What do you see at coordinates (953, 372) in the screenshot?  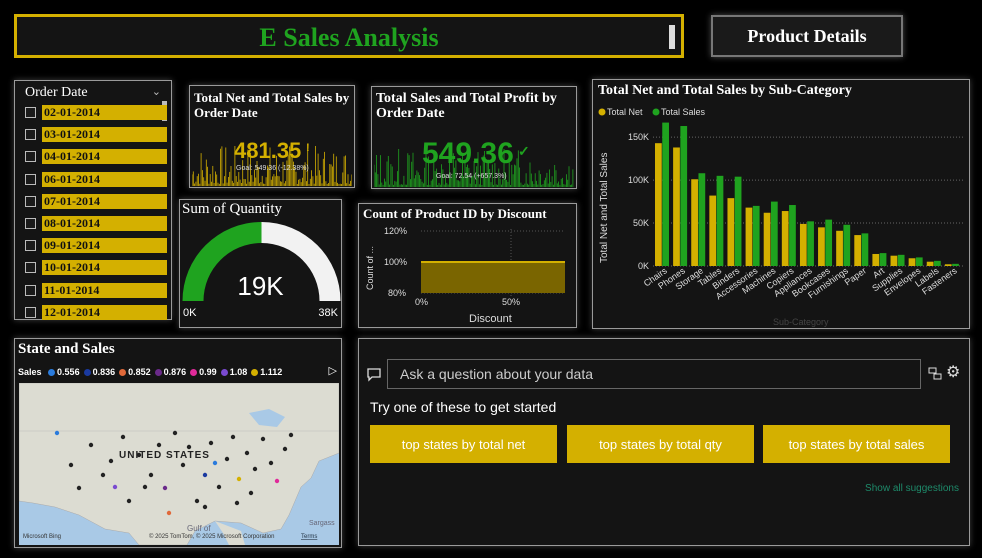 I see `gear-icon: ⚙` at bounding box center [953, 372].